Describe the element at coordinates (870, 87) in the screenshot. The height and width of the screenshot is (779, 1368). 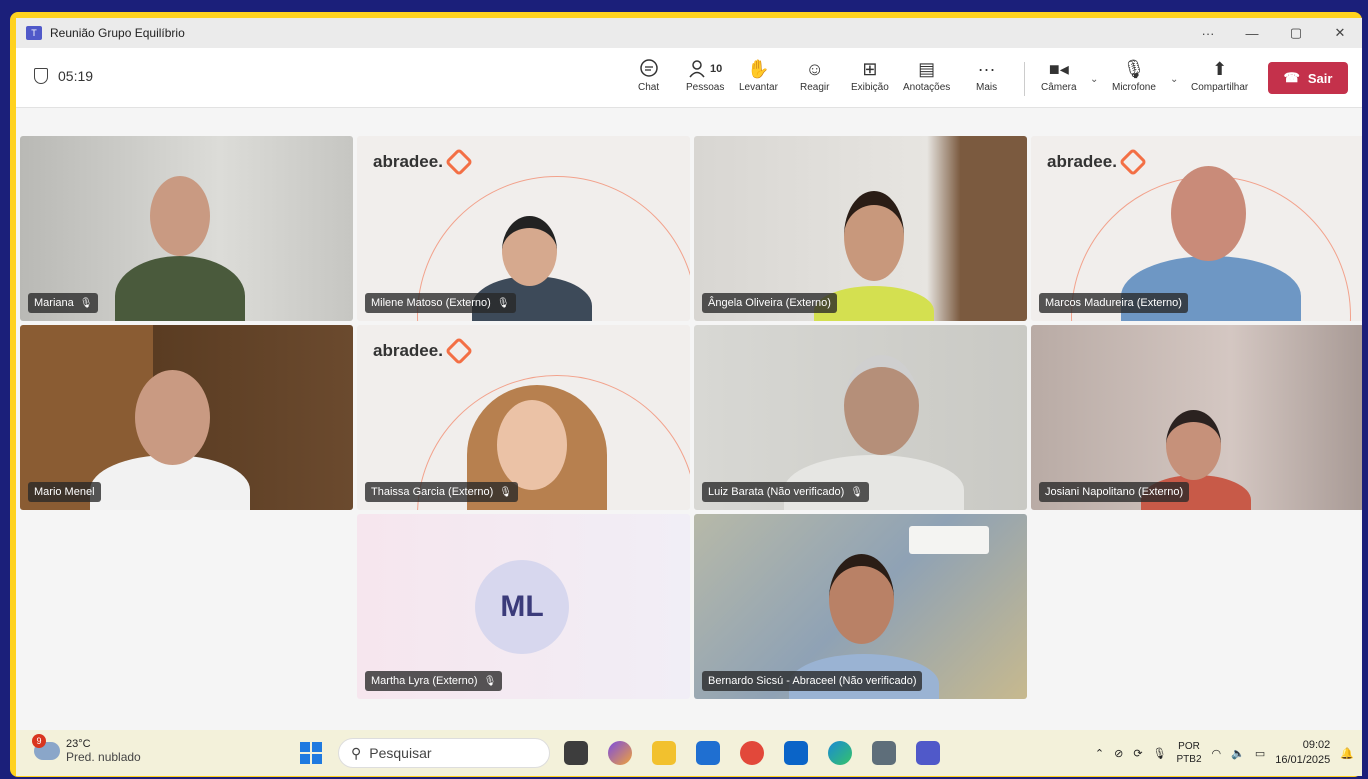
I see `view-label: Exibição` at that location.